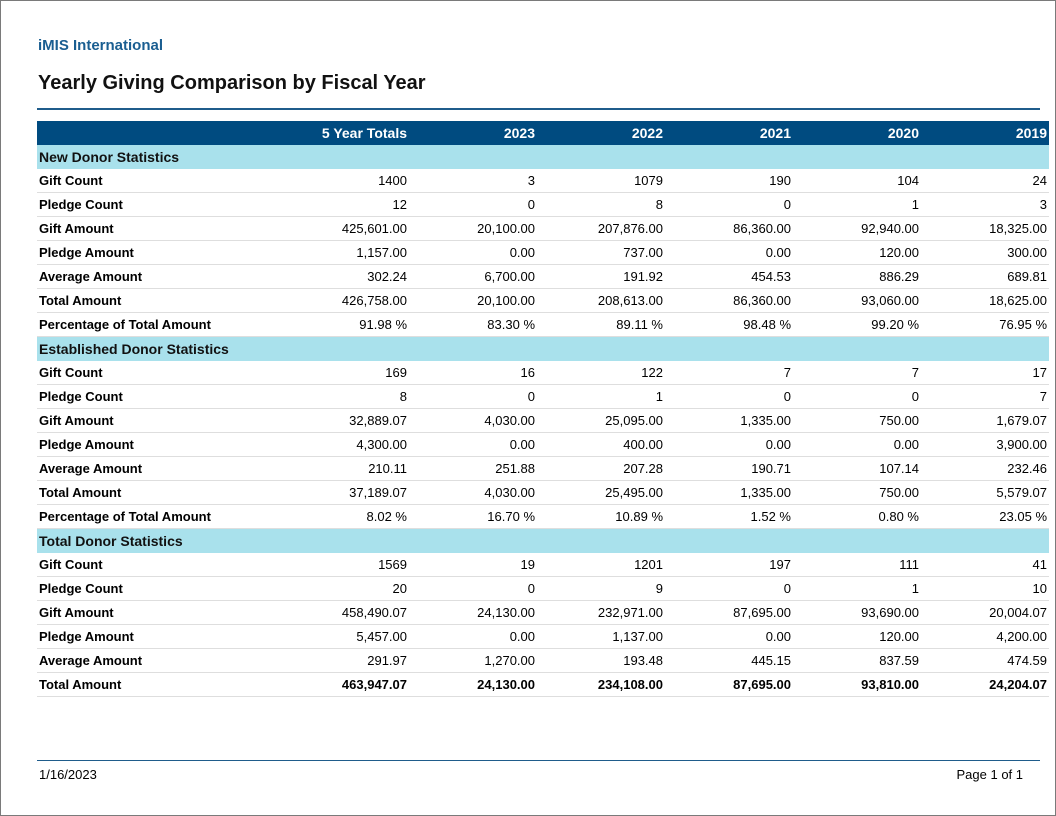  I want to click on table-cell: 750.00, so click(857, 492).